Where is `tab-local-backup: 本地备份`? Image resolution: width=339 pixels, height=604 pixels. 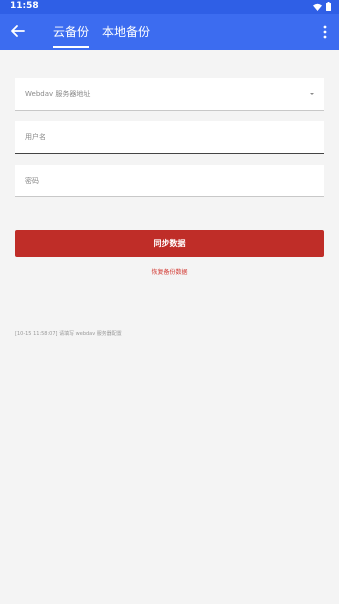
tab-local-backup: 本地备份 is located at coordinates (126, 31).